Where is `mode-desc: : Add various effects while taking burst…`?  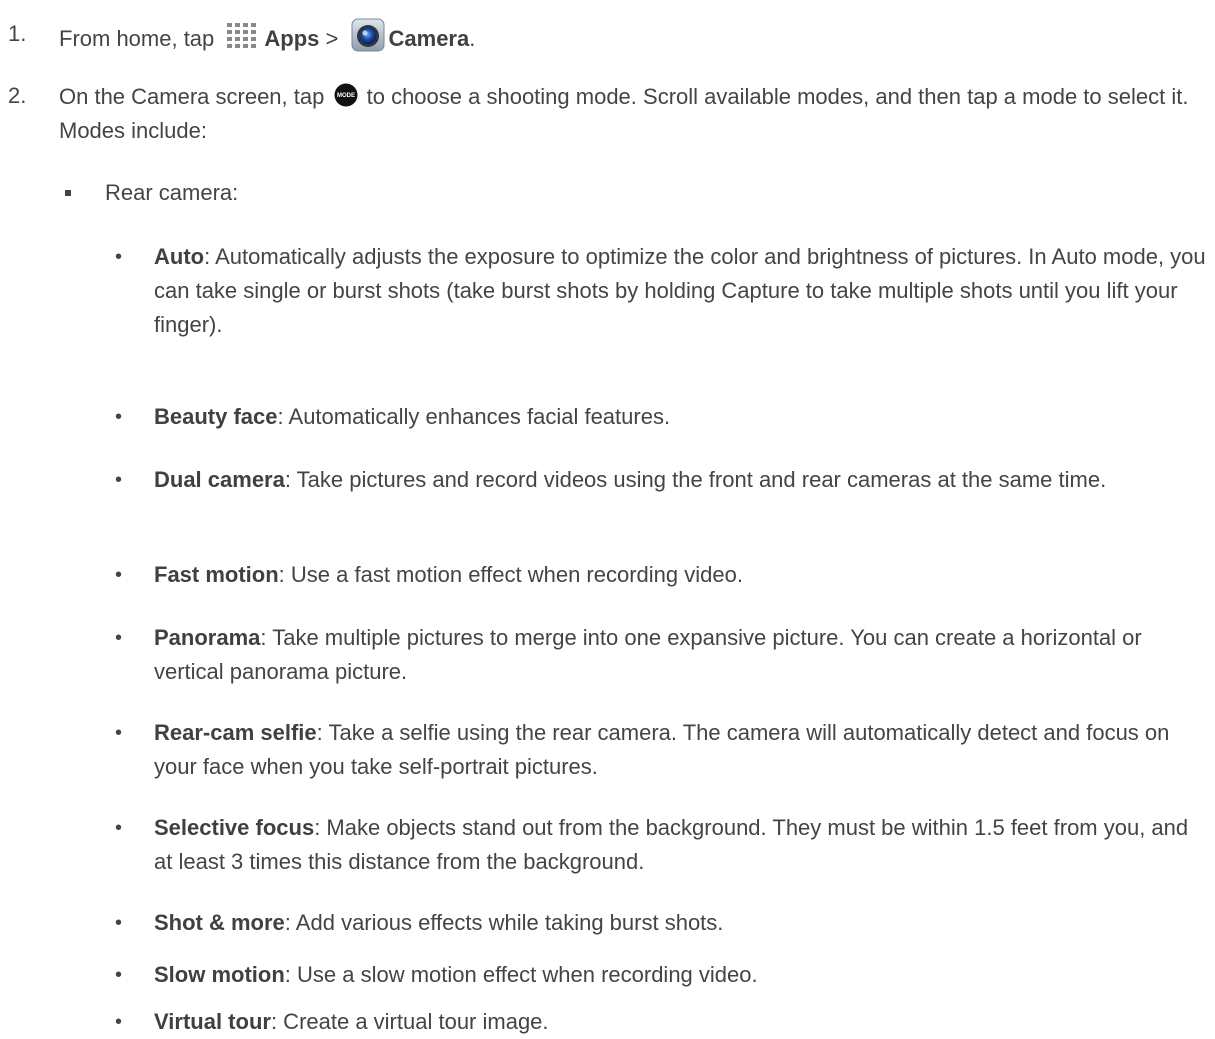 mode-desc: : Add various effects while taking burst… is located at coordinates (504, 922).